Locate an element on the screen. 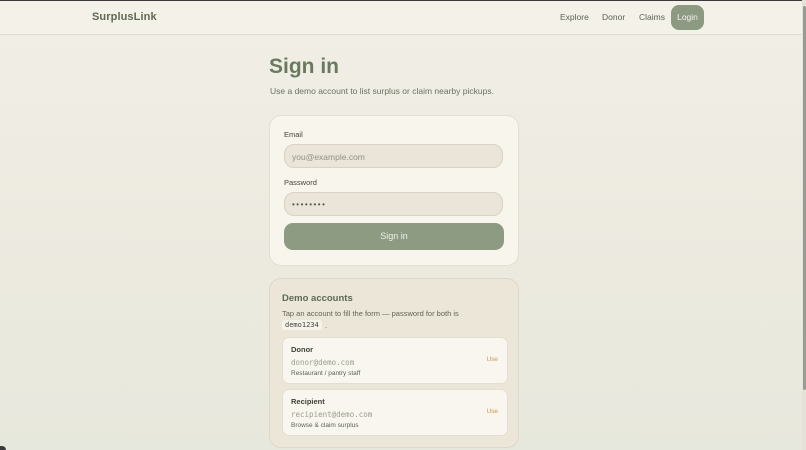  window-corner is located at coordinates (3, 448).